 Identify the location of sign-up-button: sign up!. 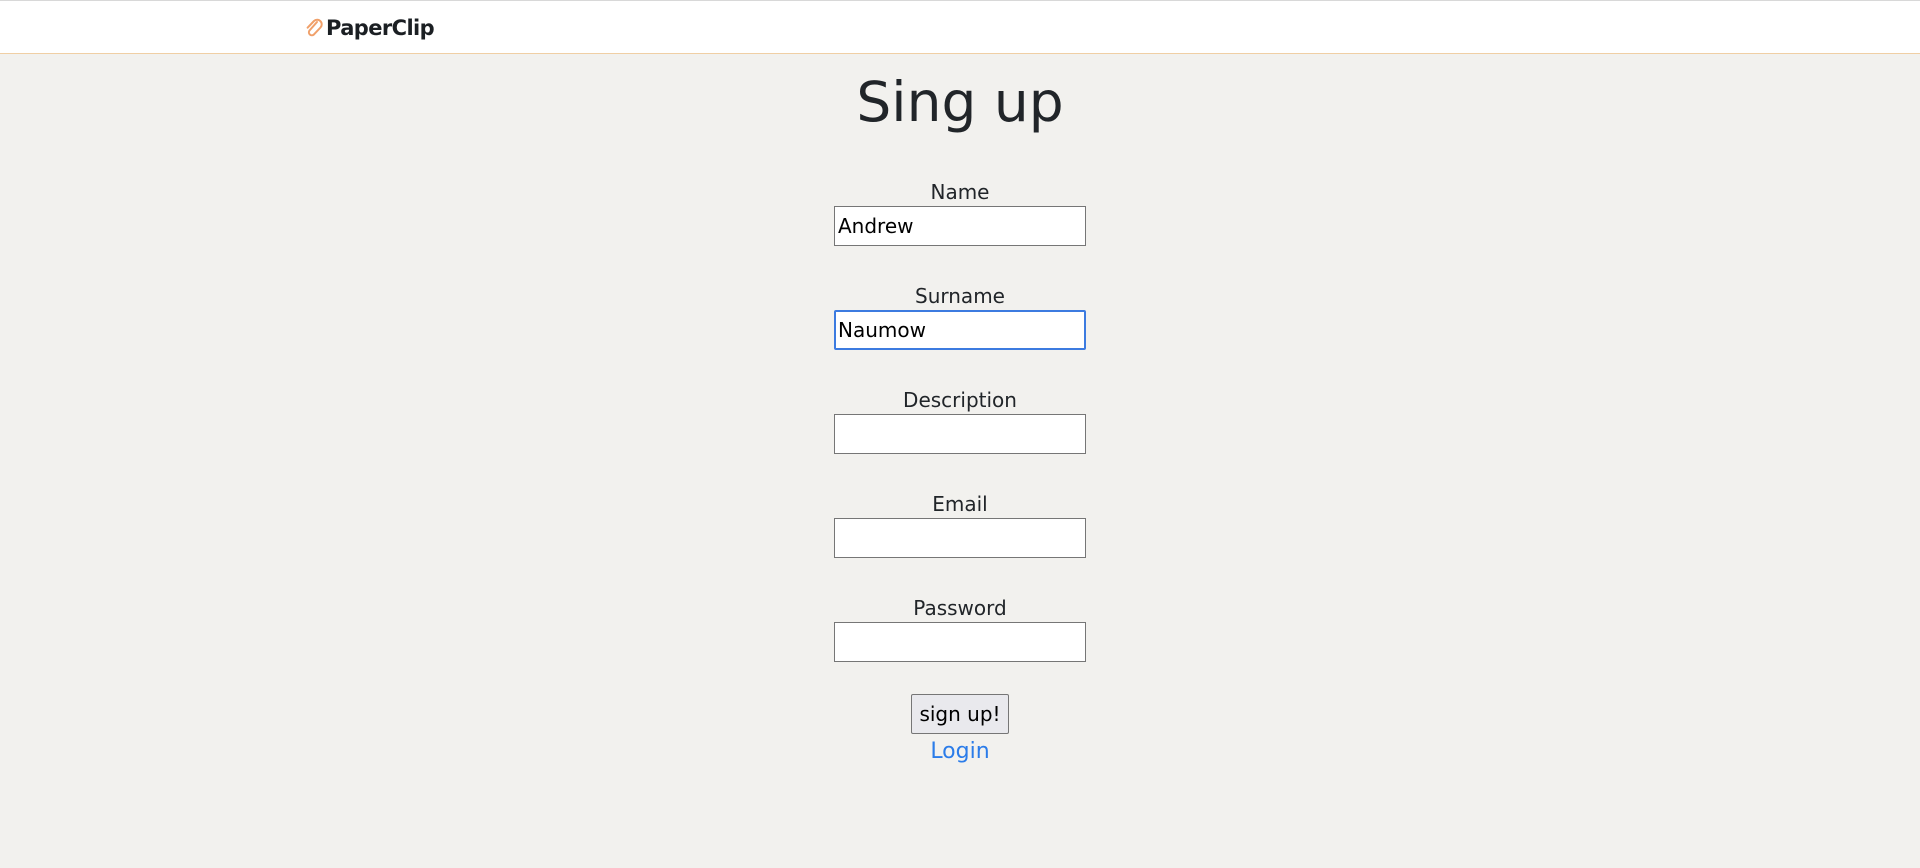
(960, 714).